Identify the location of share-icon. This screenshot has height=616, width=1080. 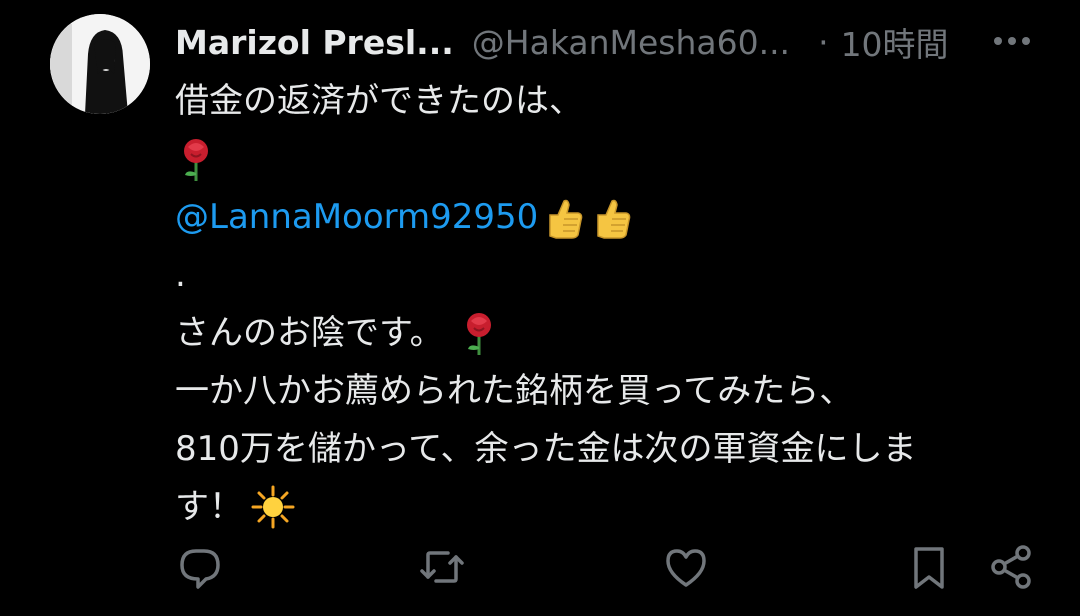
(1011, 567).